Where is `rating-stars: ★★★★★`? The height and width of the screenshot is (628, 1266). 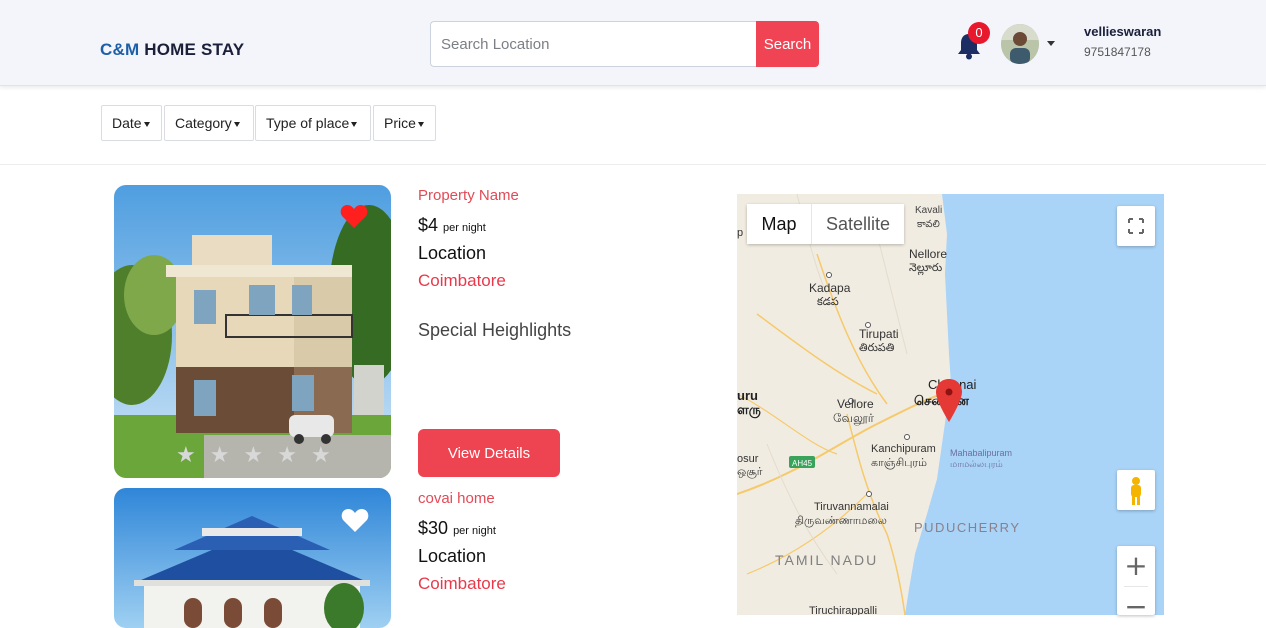
rating-stars: ★★★★★ is located at coordinates (260, 455).